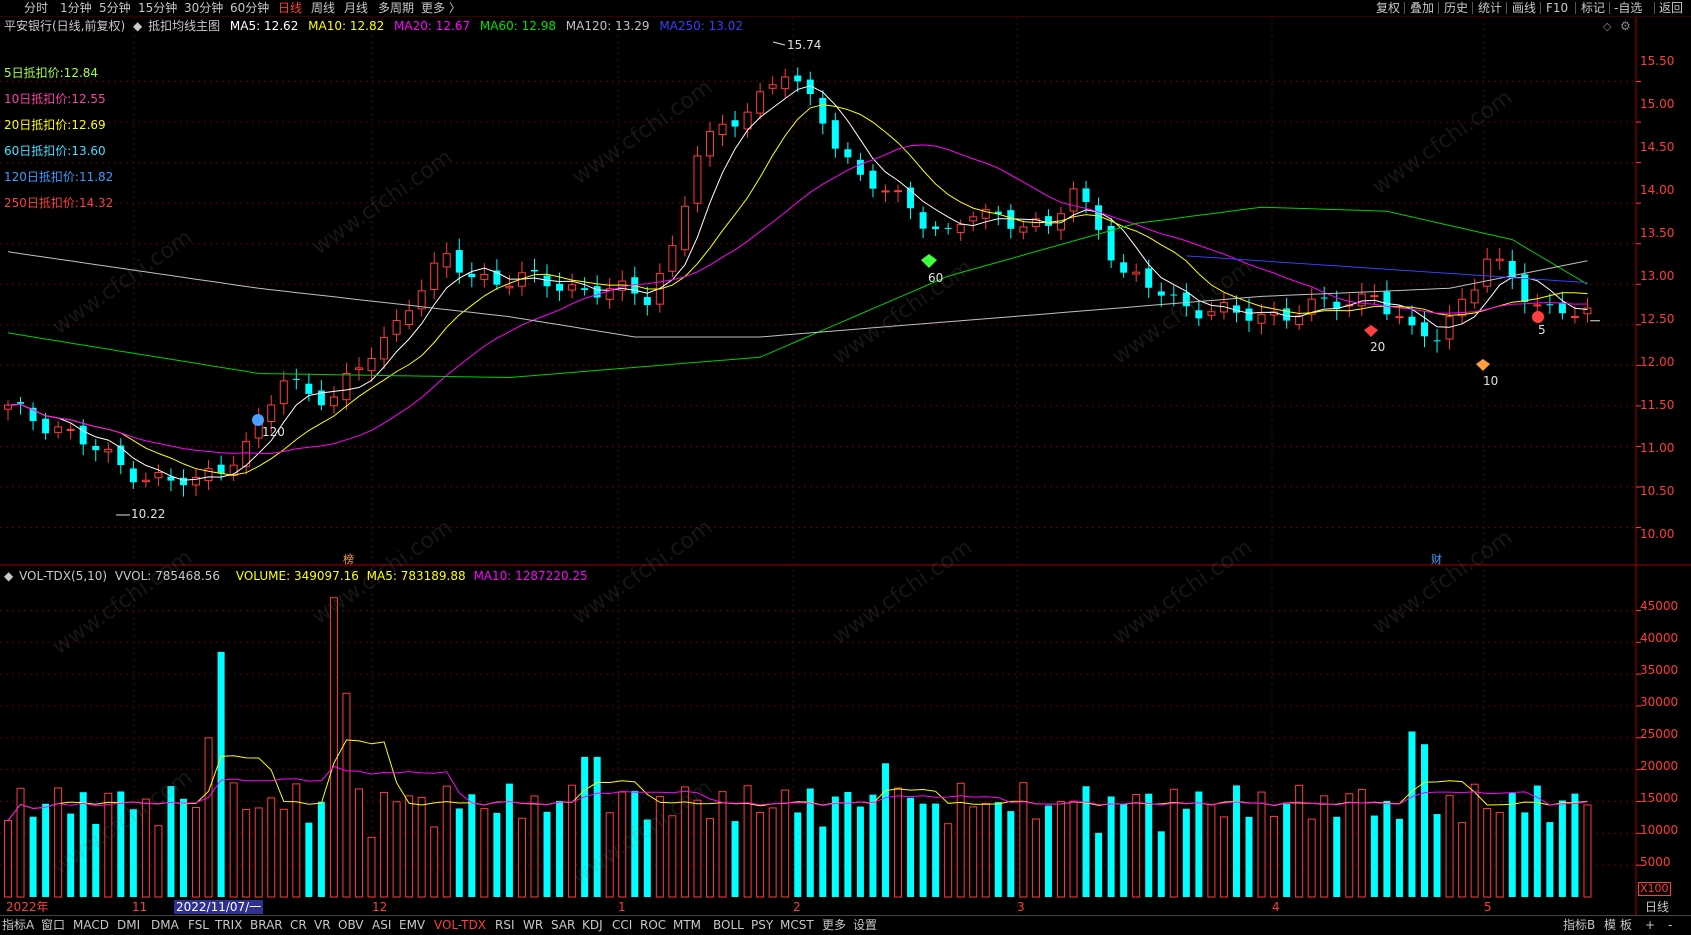 The width and height of the screenshot is (1691, 935). What do you see at coordinates (834, 925) in the screenshot?
I see `tab-more: 更多` at bounding box center [834, 925].